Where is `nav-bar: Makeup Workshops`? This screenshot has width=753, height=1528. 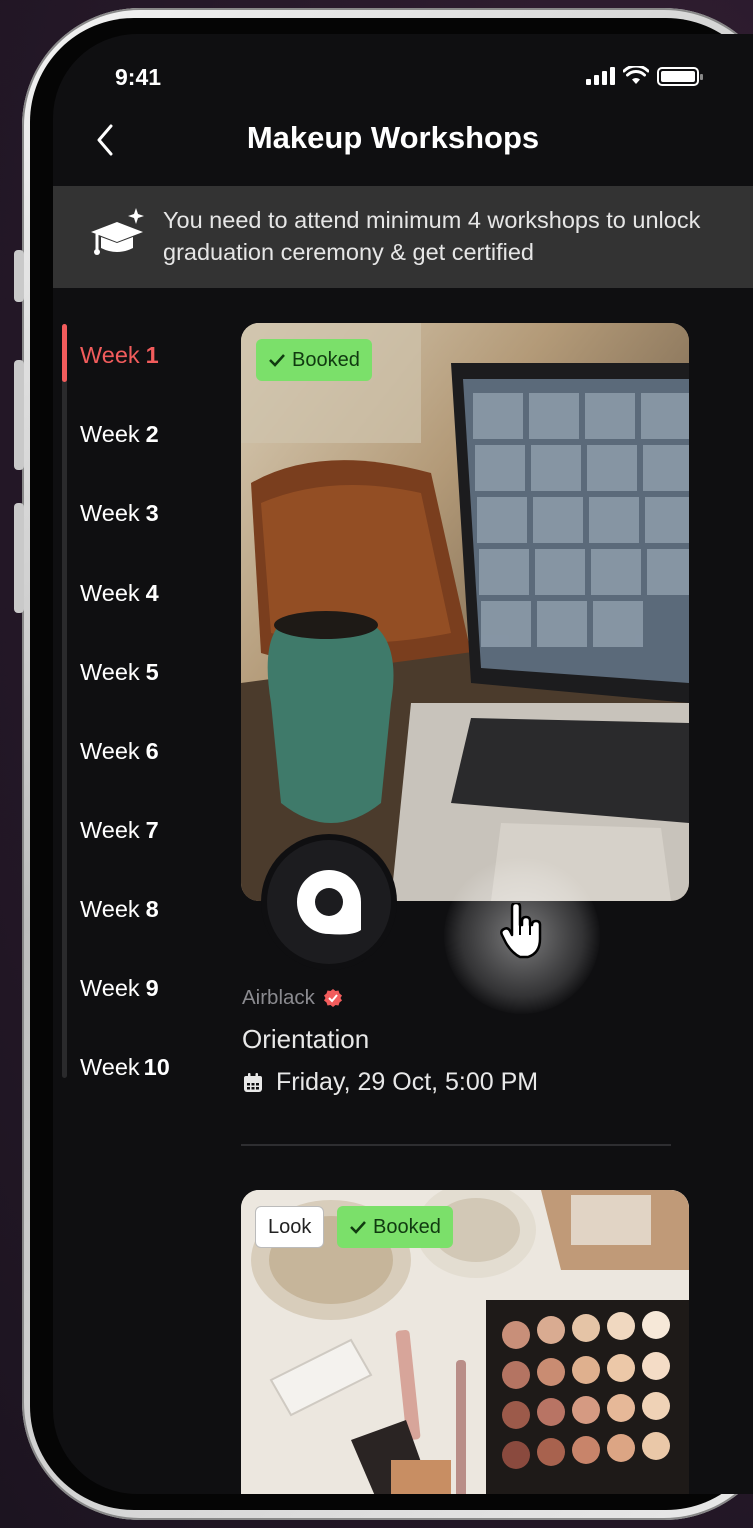
nav-bar: Makeup Workshops is located at coordinates (403, 149).